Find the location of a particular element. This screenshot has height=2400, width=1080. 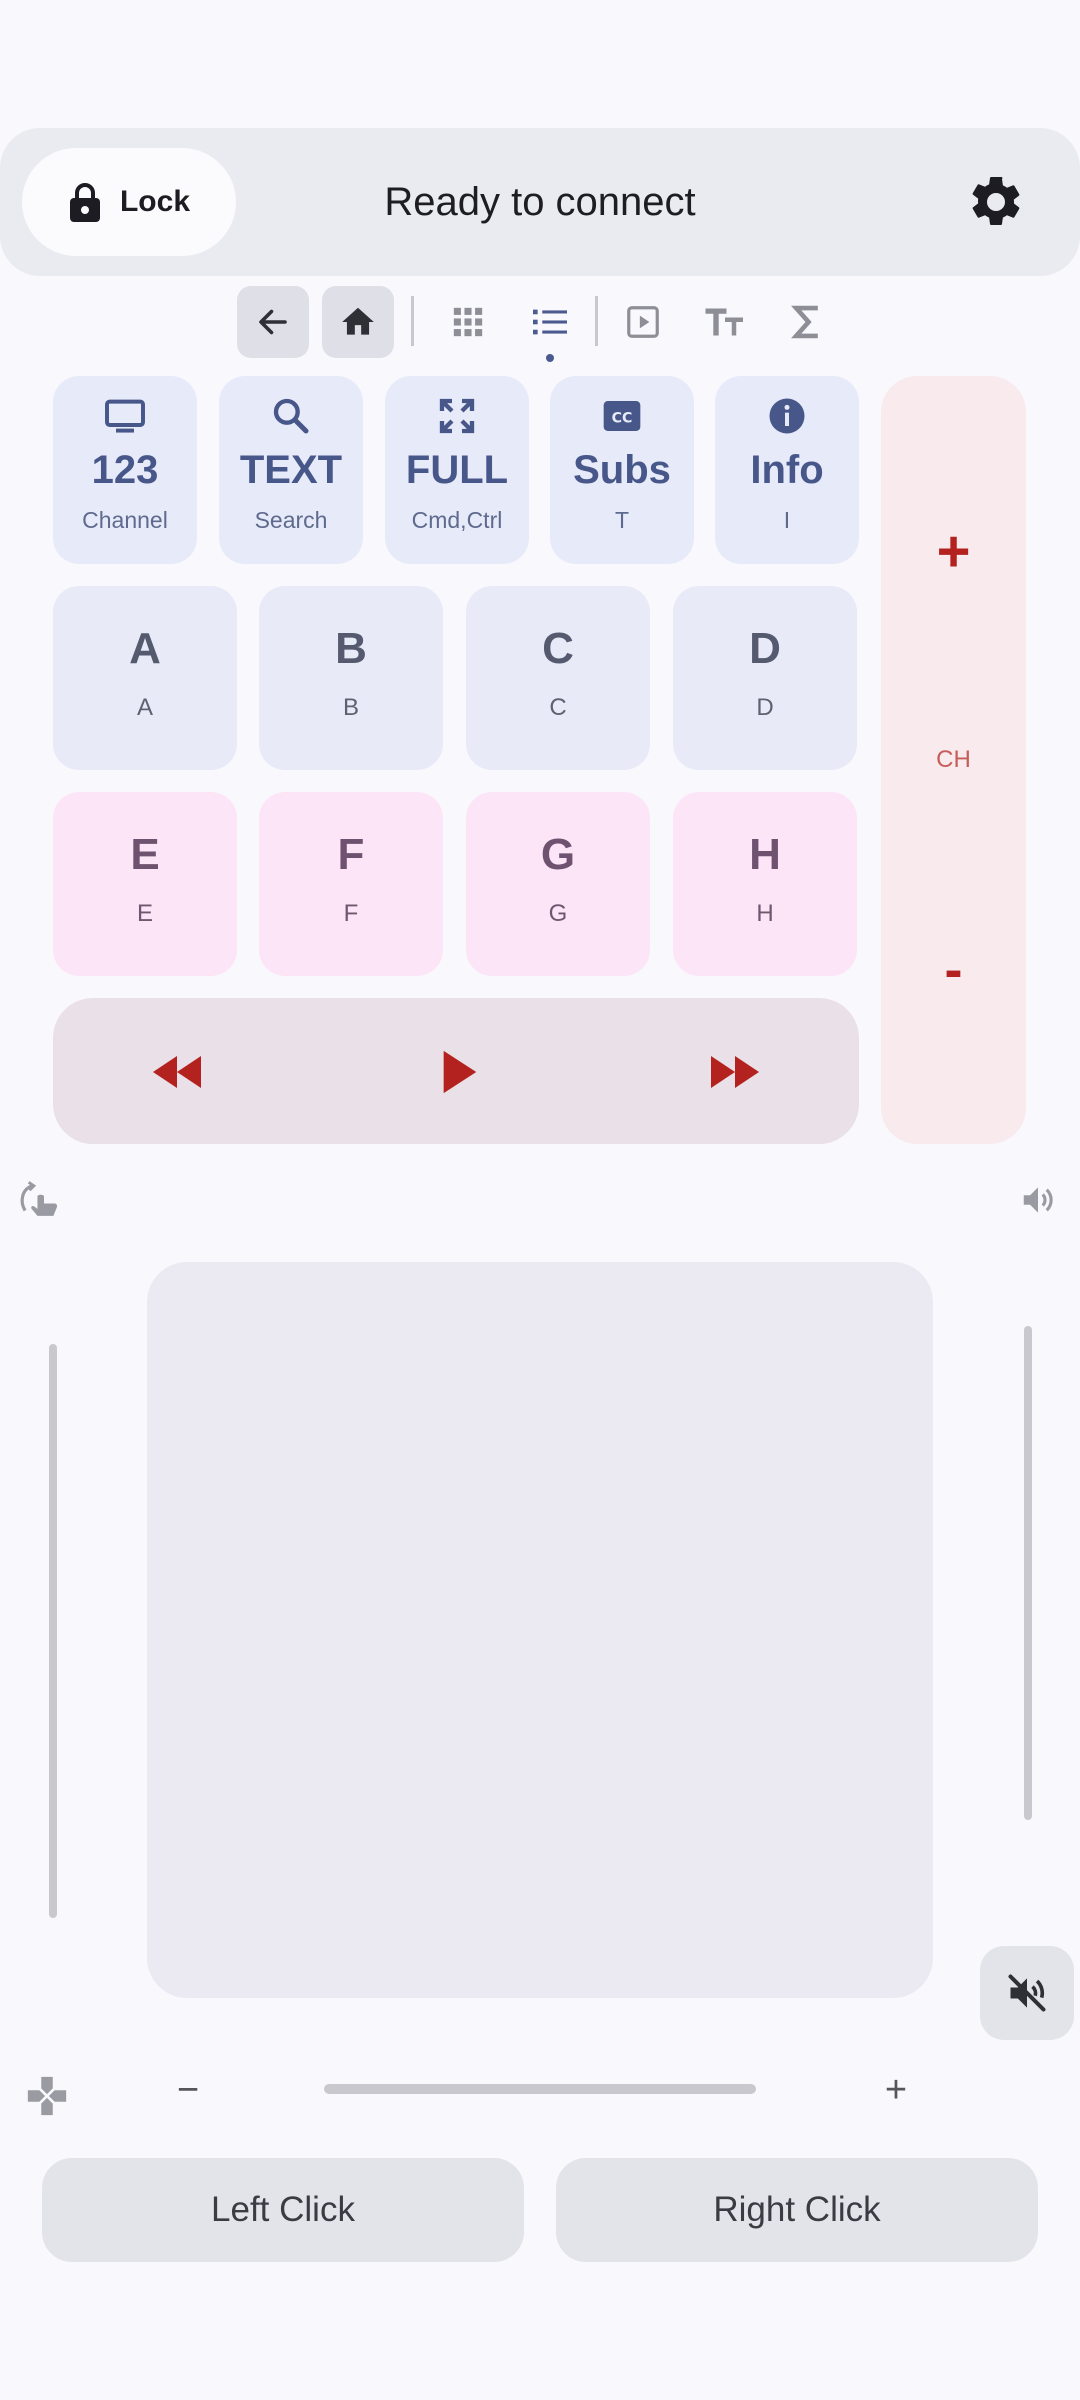

tv-icon is located at coordinates (125, 416).